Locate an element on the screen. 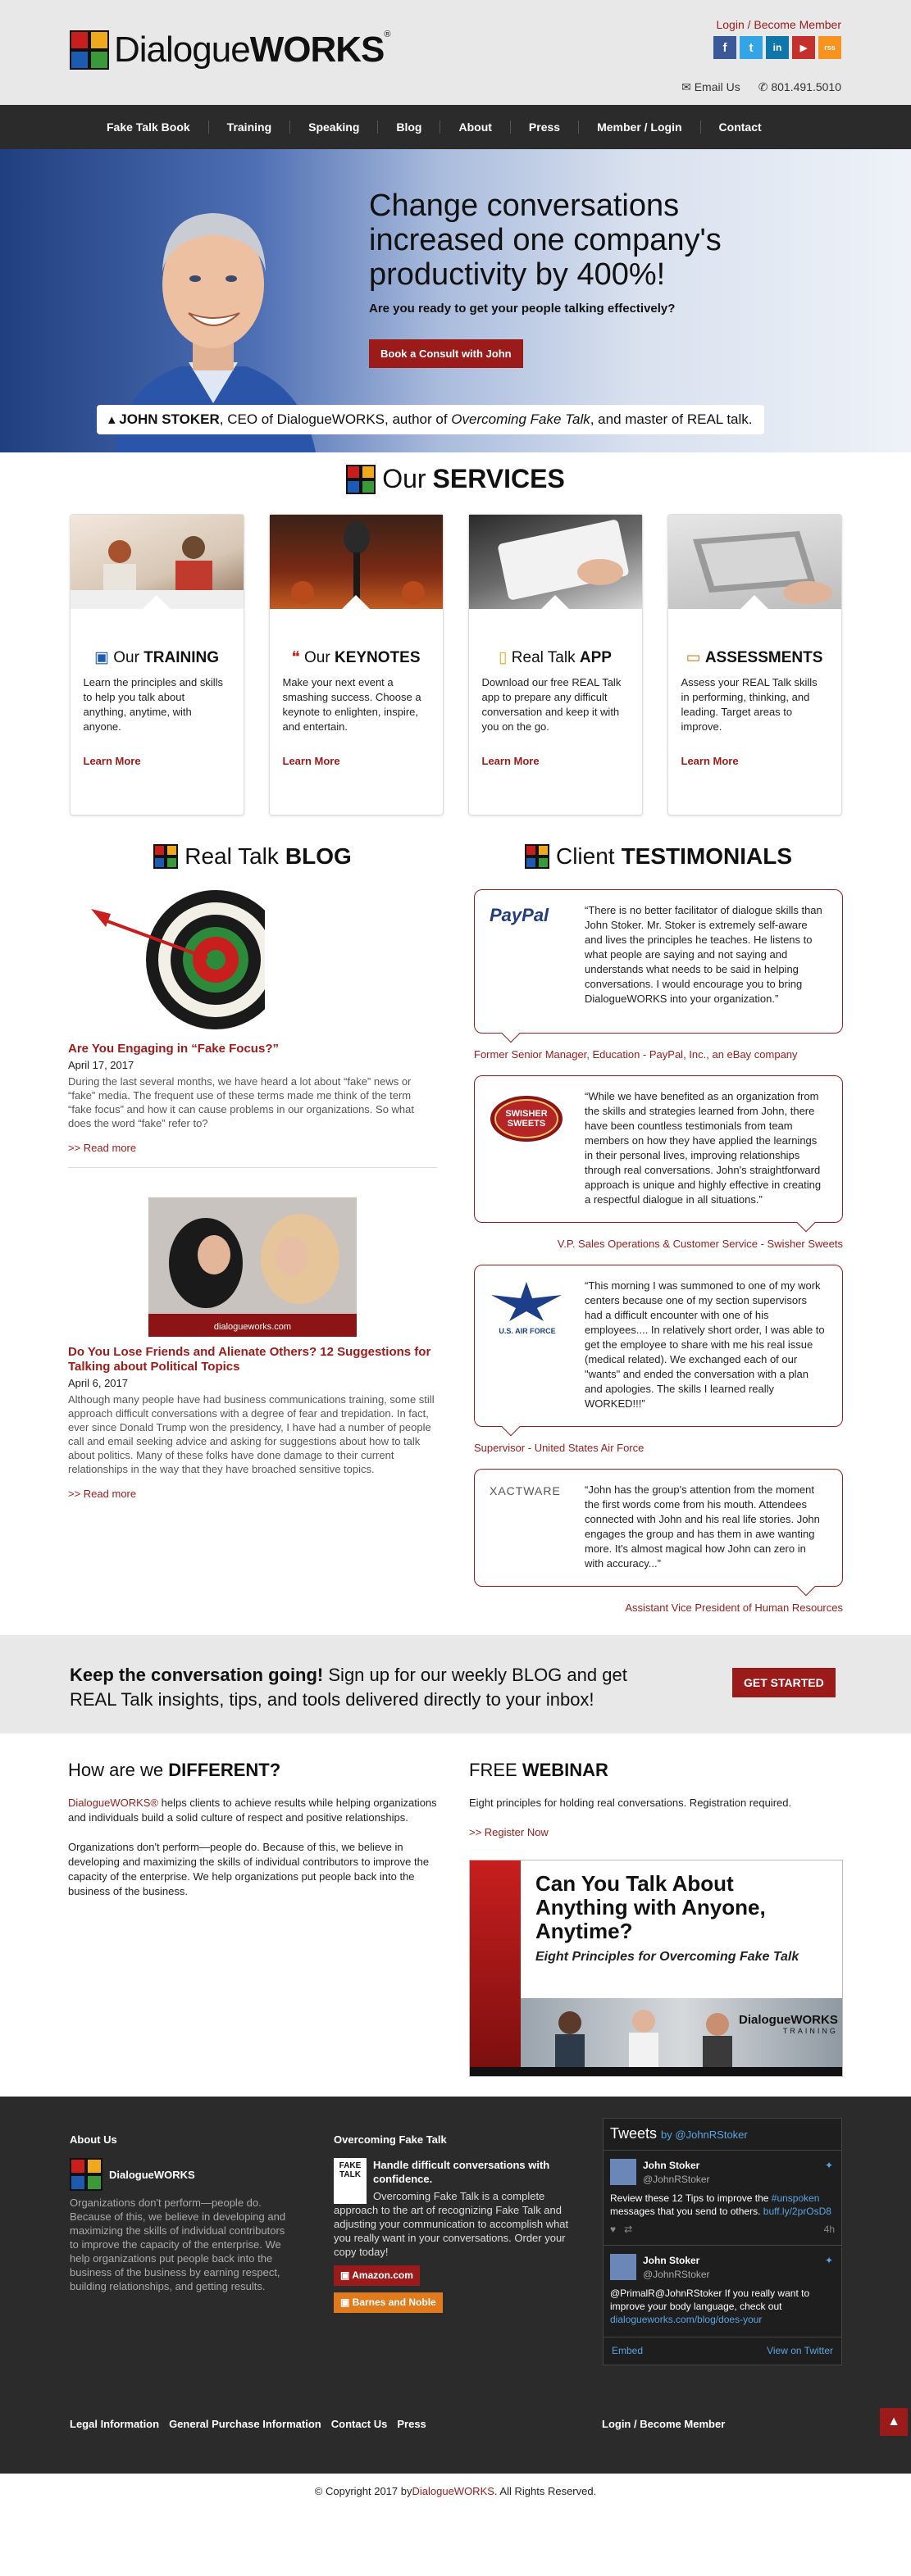  email-link: ✉ Email Us is located at coordinates (710, 87).